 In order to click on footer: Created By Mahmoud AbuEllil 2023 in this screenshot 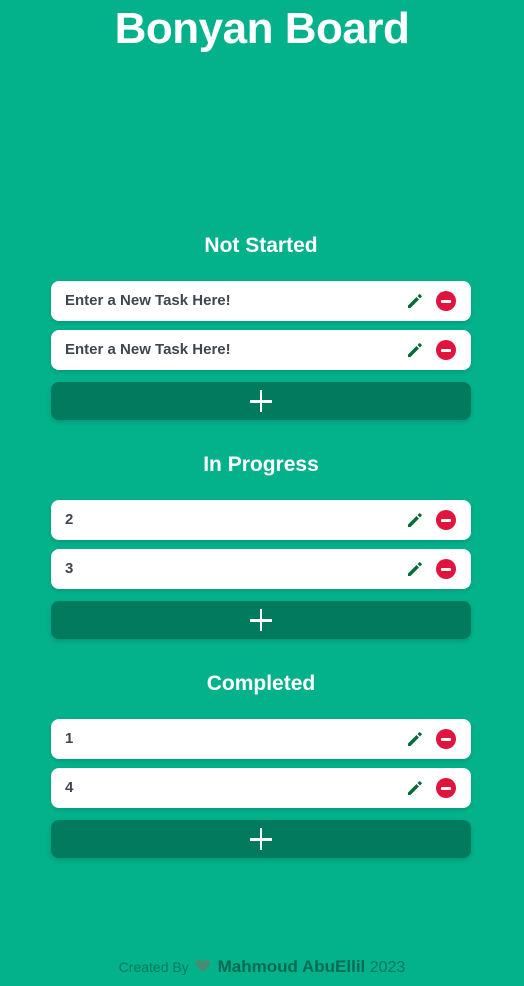, I will do `click(262, 967)`.